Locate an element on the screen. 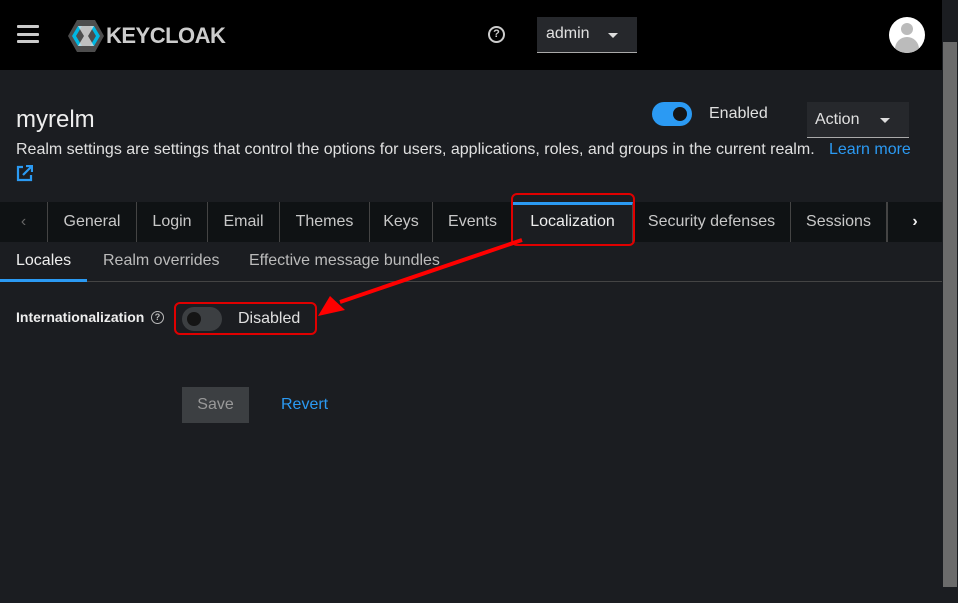 The image size is (958, 603). subtab-realm-overrides: Realm overrides is located at coordinates (161, 262).